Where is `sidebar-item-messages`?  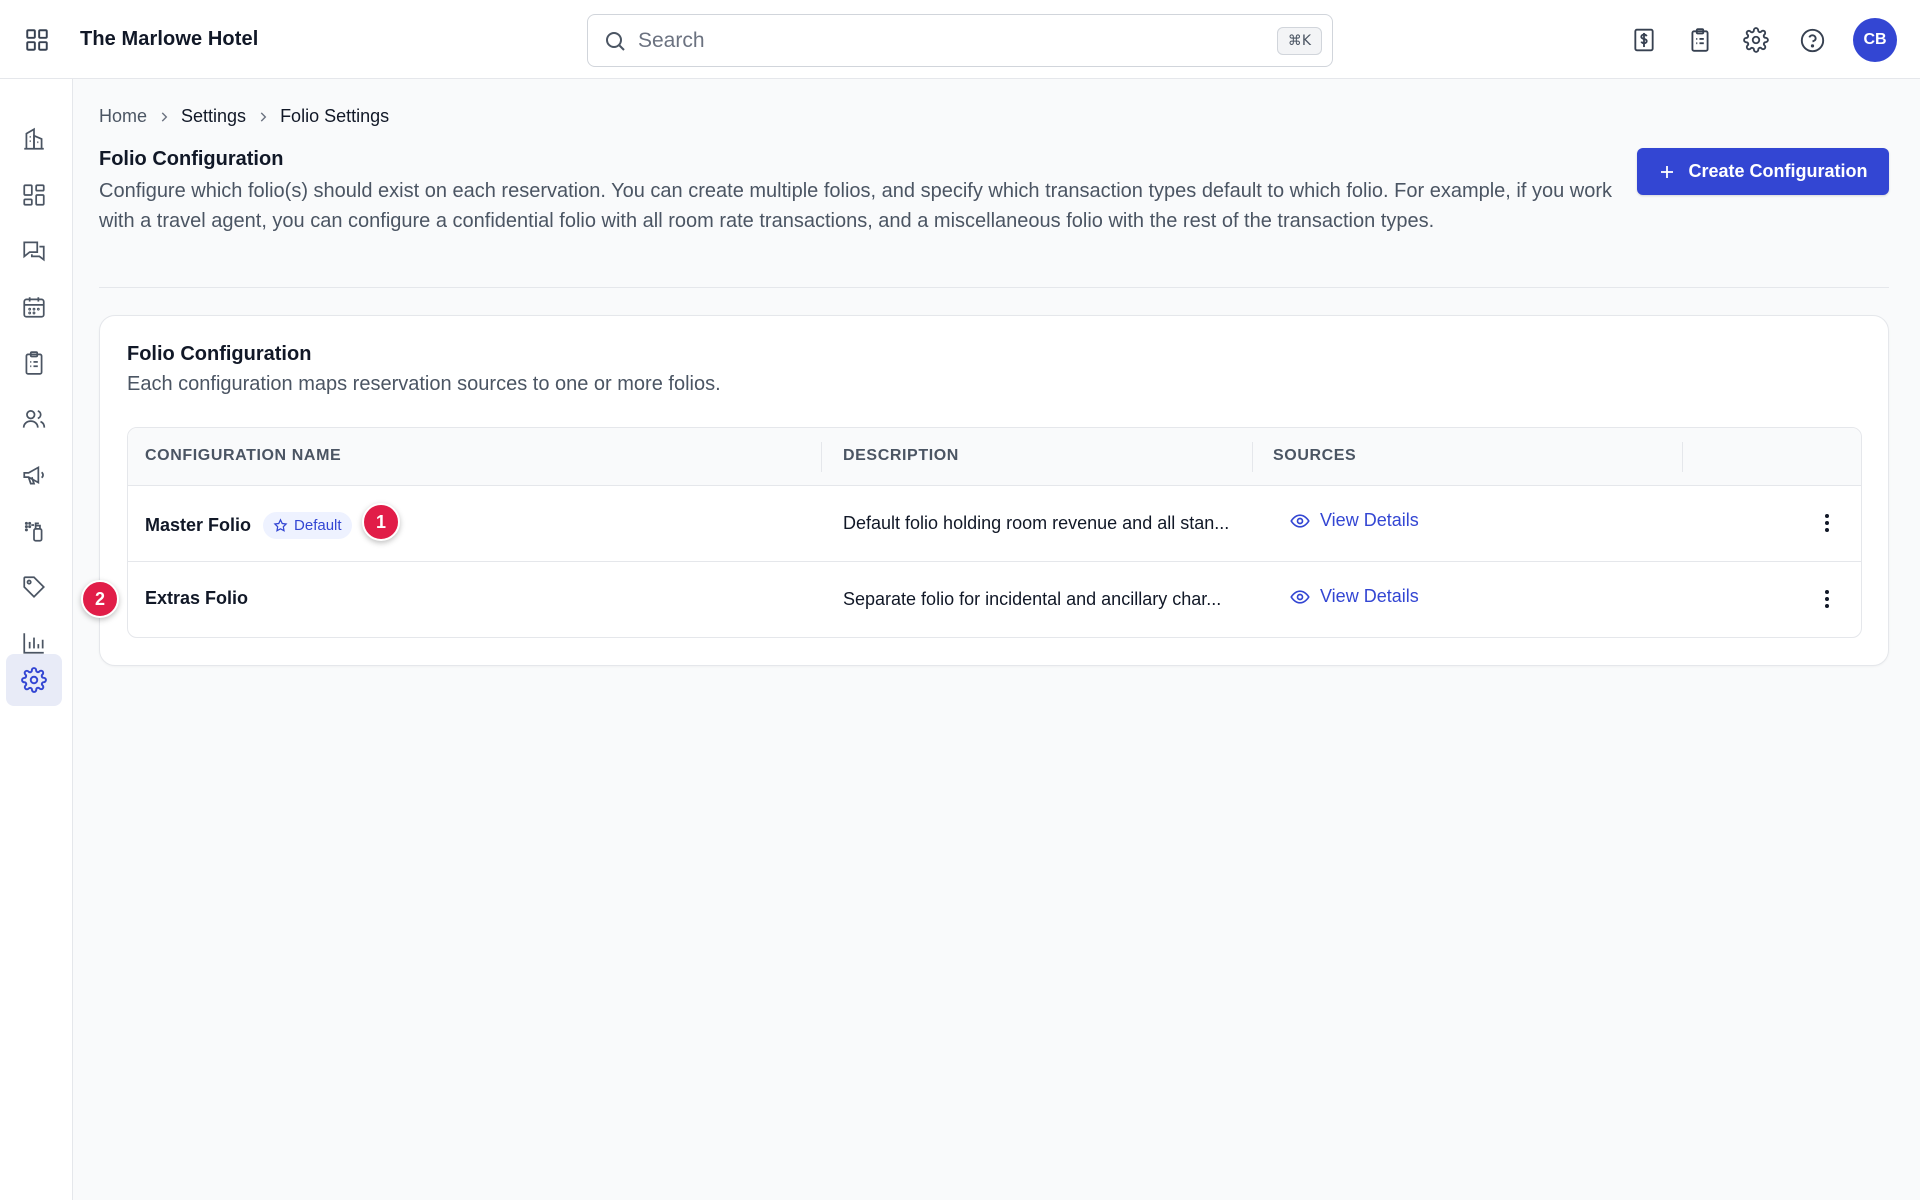 sidebar-item-messages is located at coordinates (34, 251).